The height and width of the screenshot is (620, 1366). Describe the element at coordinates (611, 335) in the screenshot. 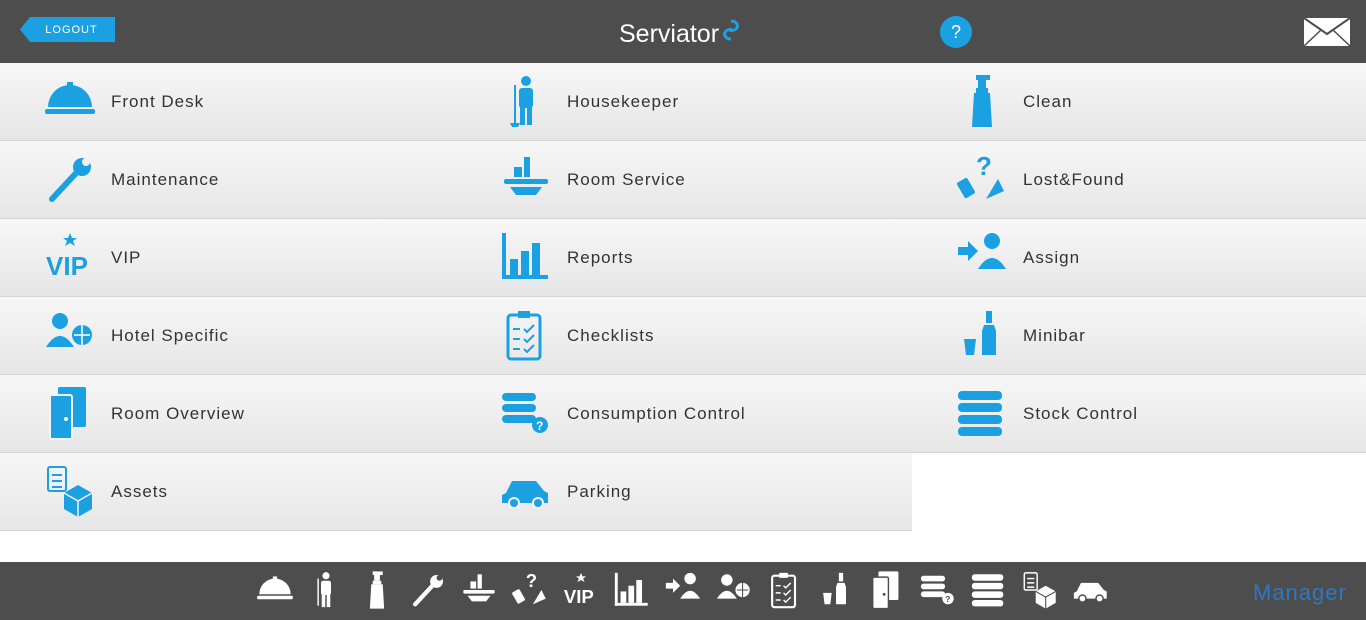

I see `tile-label: Checklists` at that location.